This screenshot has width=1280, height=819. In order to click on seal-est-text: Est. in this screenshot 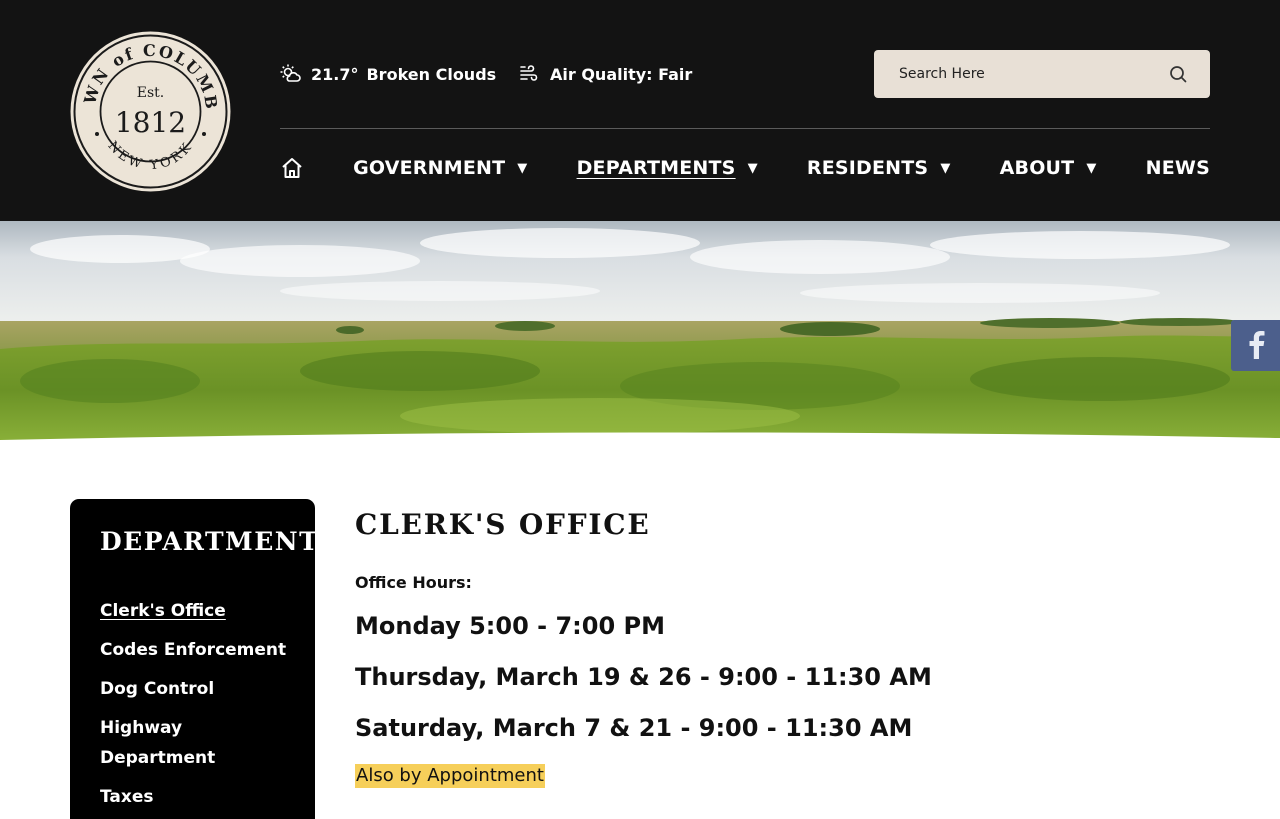, I will do `click(150, 93)`.